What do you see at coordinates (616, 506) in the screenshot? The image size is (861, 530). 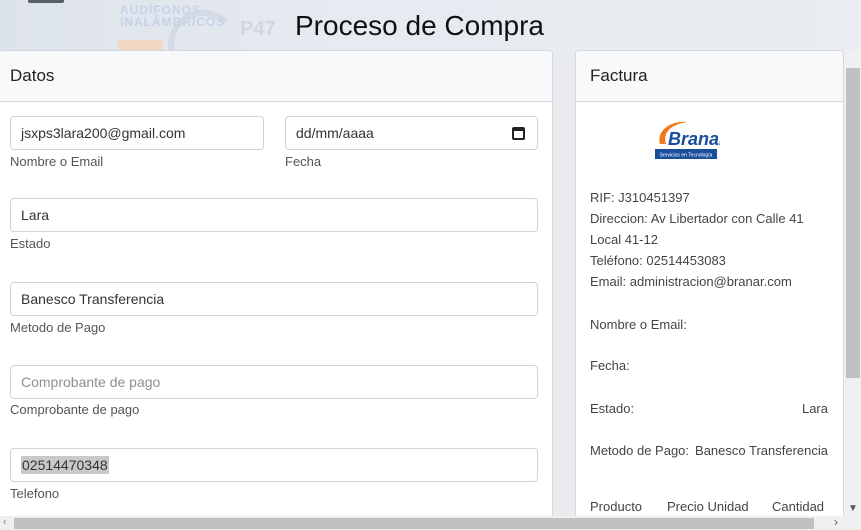 I see `factura-table-header-producto: Producto` at bounding box center [616, 506].